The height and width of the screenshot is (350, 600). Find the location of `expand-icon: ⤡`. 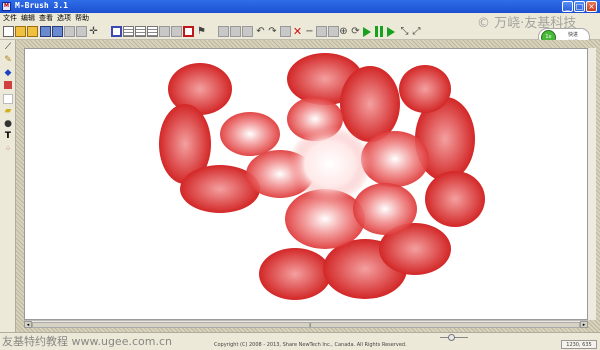

expand-icon: ⤡ is located at coordinates (404, 31).